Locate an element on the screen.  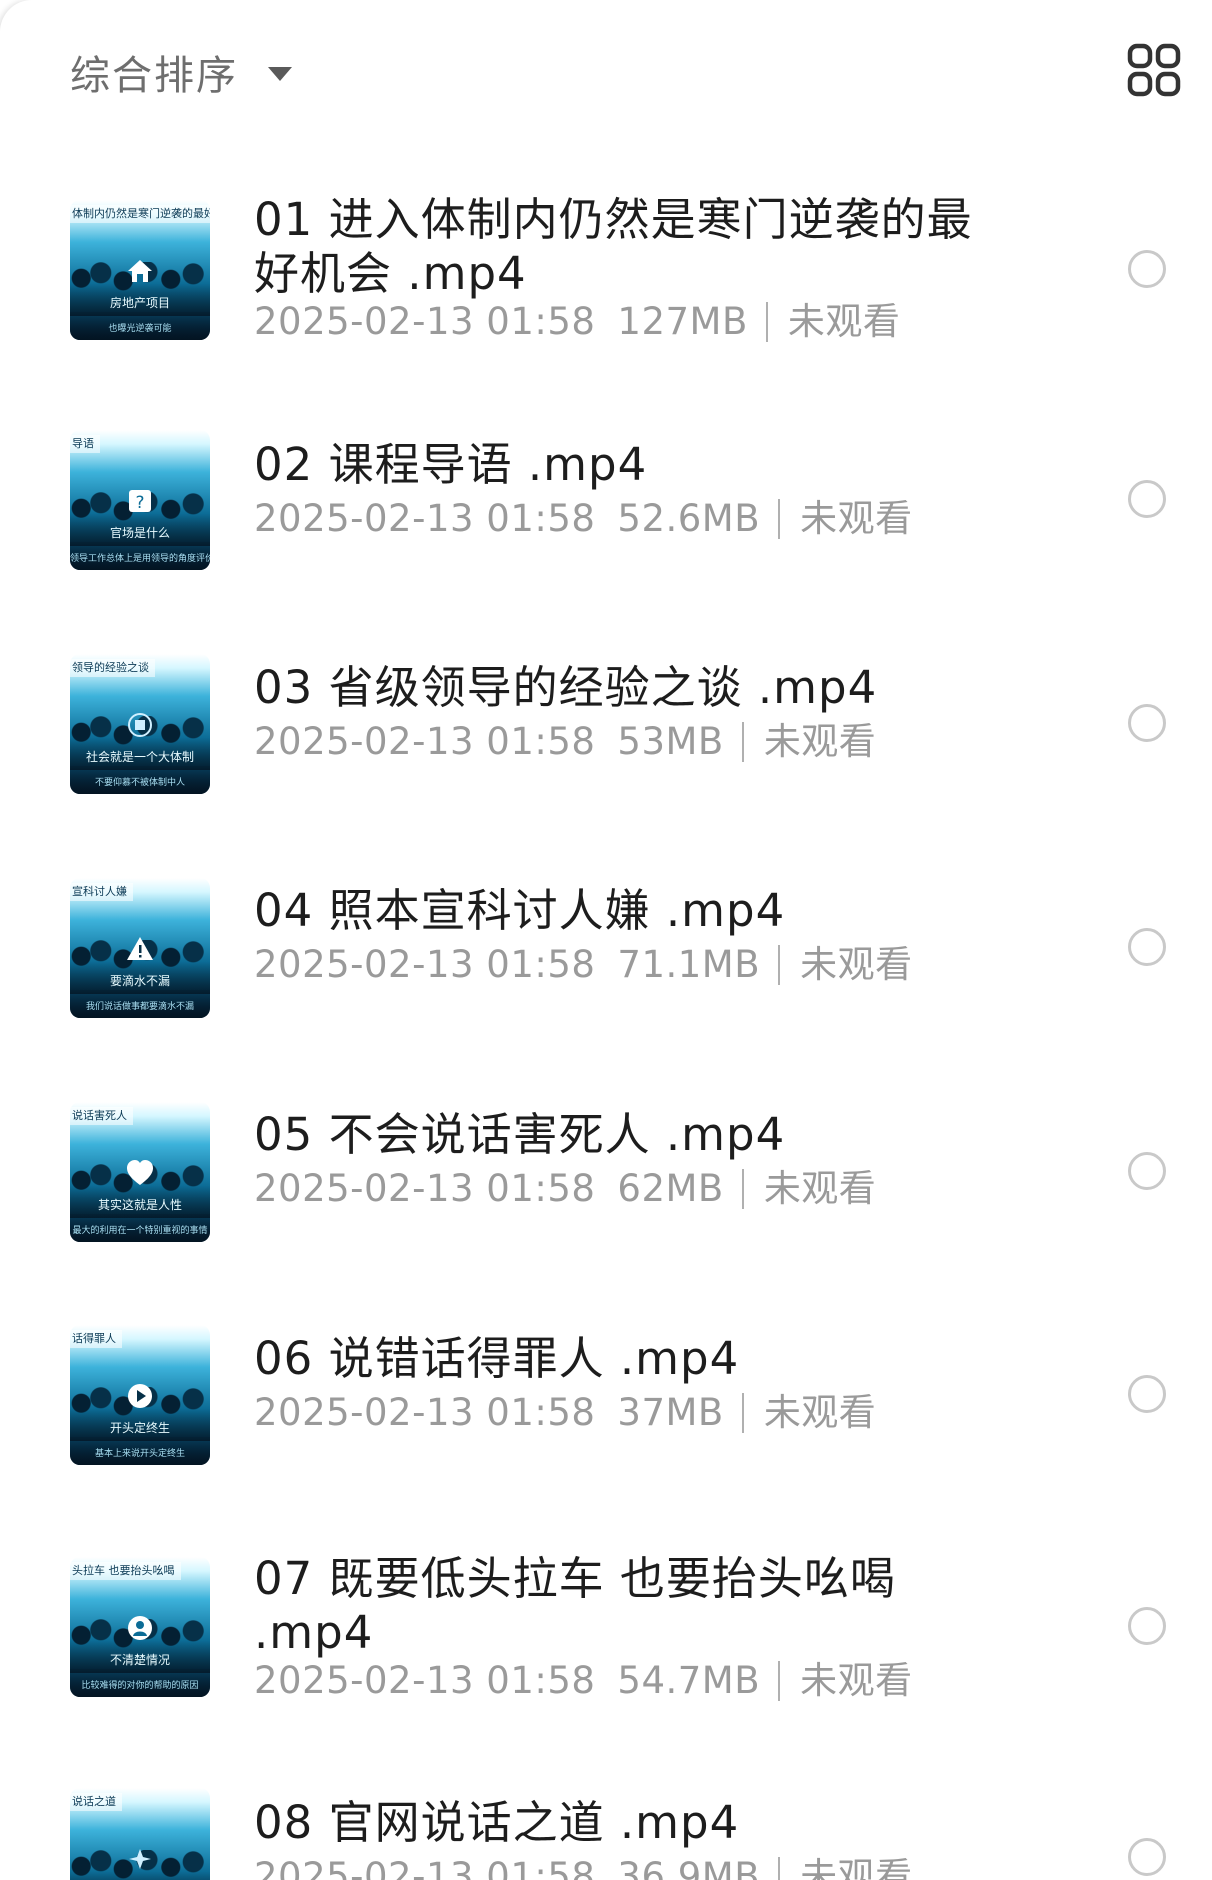
sort-dropdown: 综合排序 is located at coordinates (181, 72).